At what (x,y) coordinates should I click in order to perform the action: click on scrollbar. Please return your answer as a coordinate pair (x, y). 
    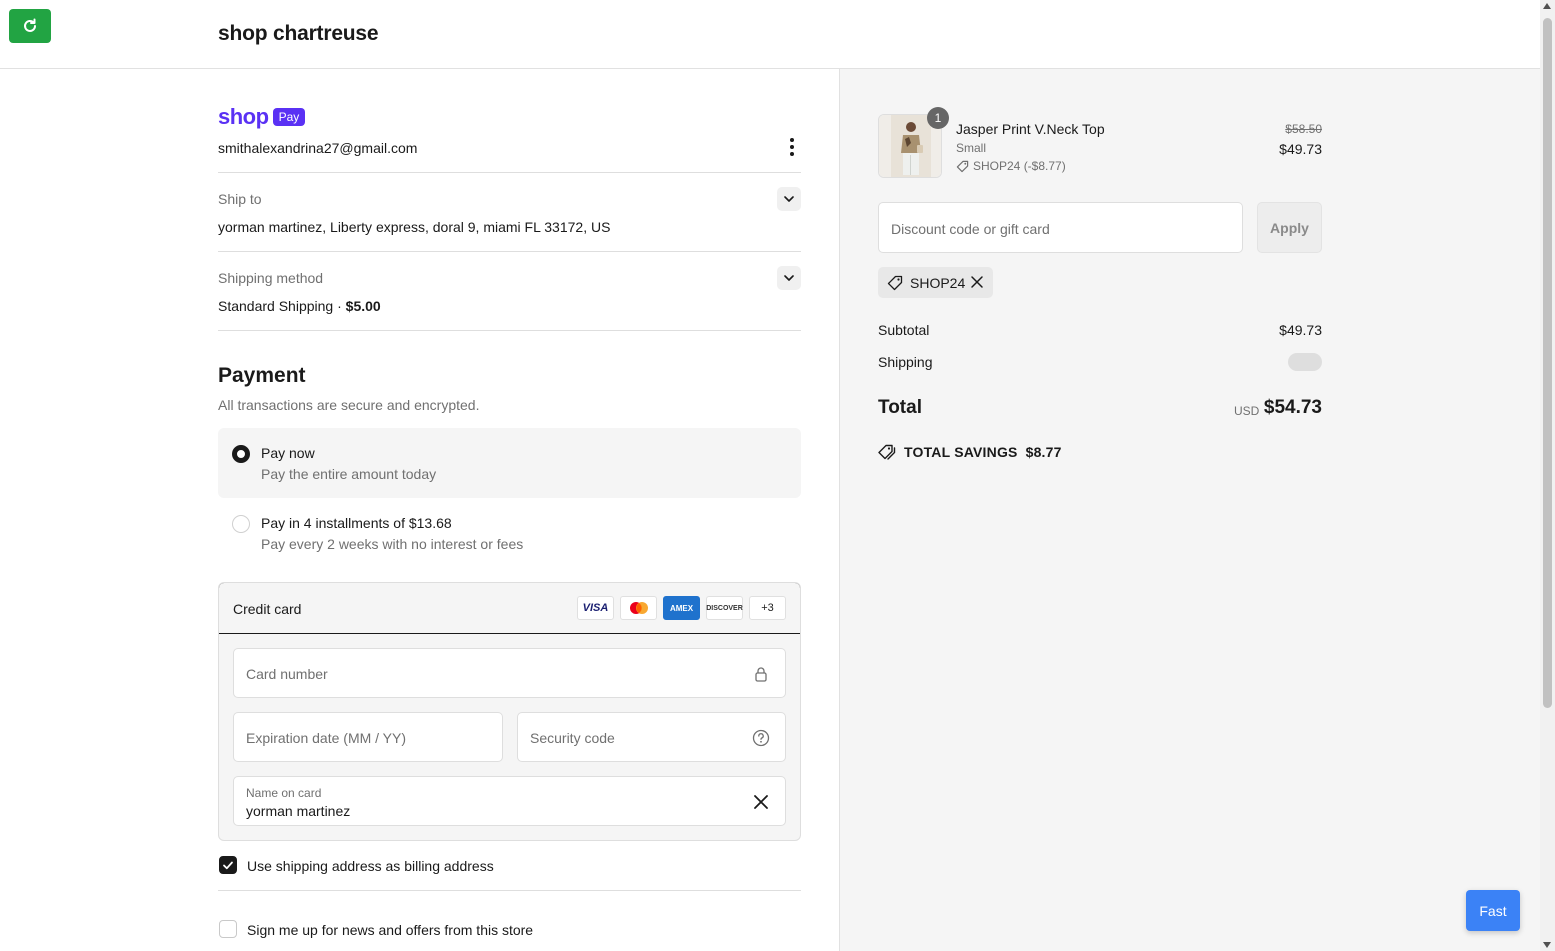
    Looking at the image, I should click on (1547, 475).